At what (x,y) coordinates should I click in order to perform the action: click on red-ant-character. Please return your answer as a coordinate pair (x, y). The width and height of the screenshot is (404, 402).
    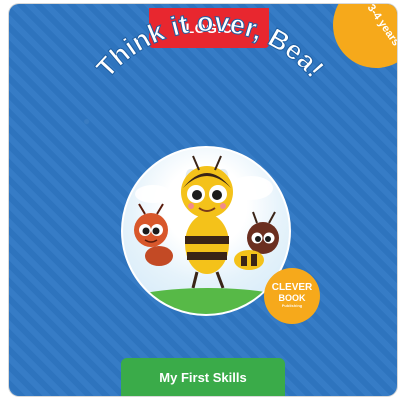
    Looking at the image, I should click on (153, 234).